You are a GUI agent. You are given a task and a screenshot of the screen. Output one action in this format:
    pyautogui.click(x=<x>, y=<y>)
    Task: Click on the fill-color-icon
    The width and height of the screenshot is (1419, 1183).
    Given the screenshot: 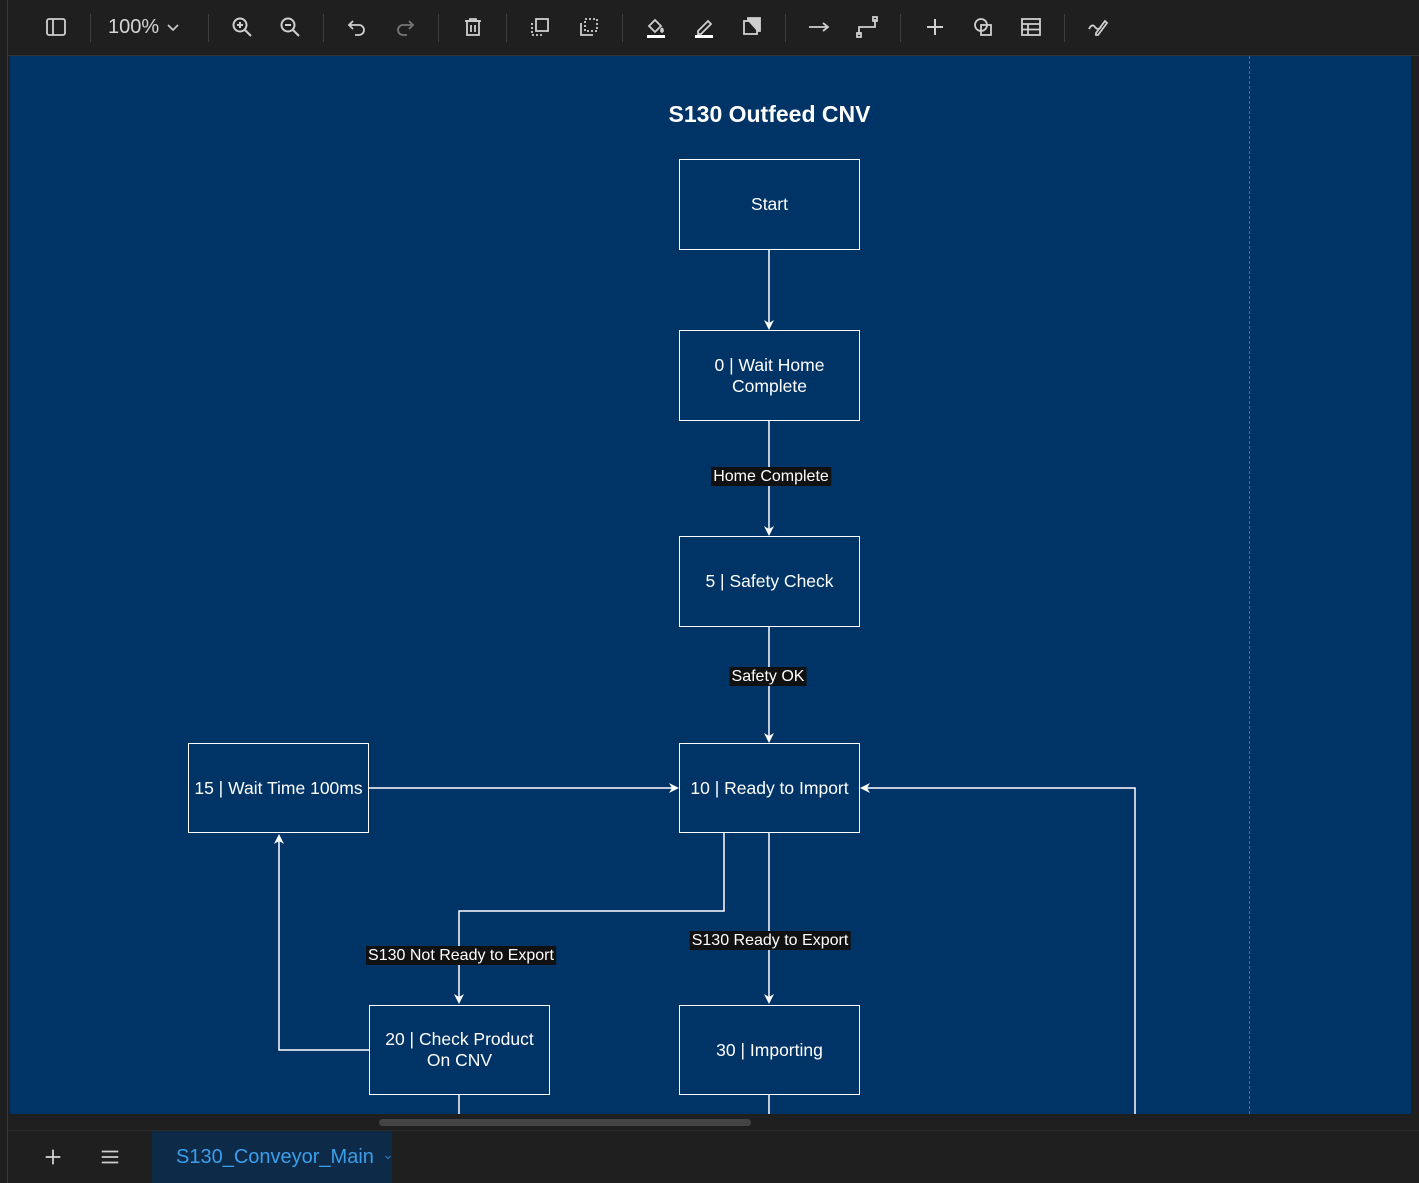 What is the action you would take?
    pyautogui.click(x=656, y=27)
    